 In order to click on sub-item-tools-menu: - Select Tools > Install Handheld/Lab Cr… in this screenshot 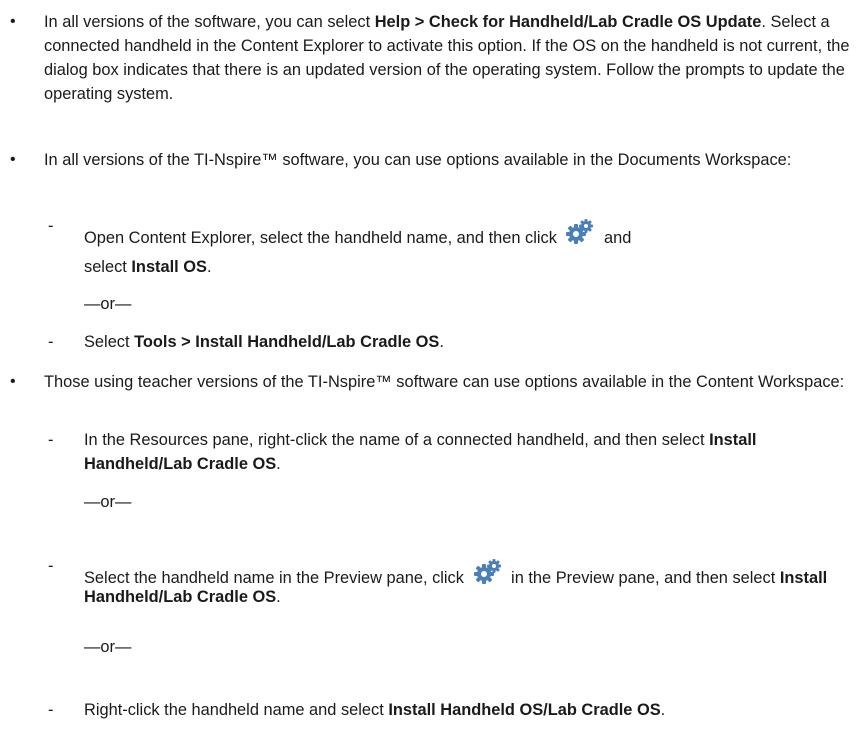, I will do `click(455, 342)`.